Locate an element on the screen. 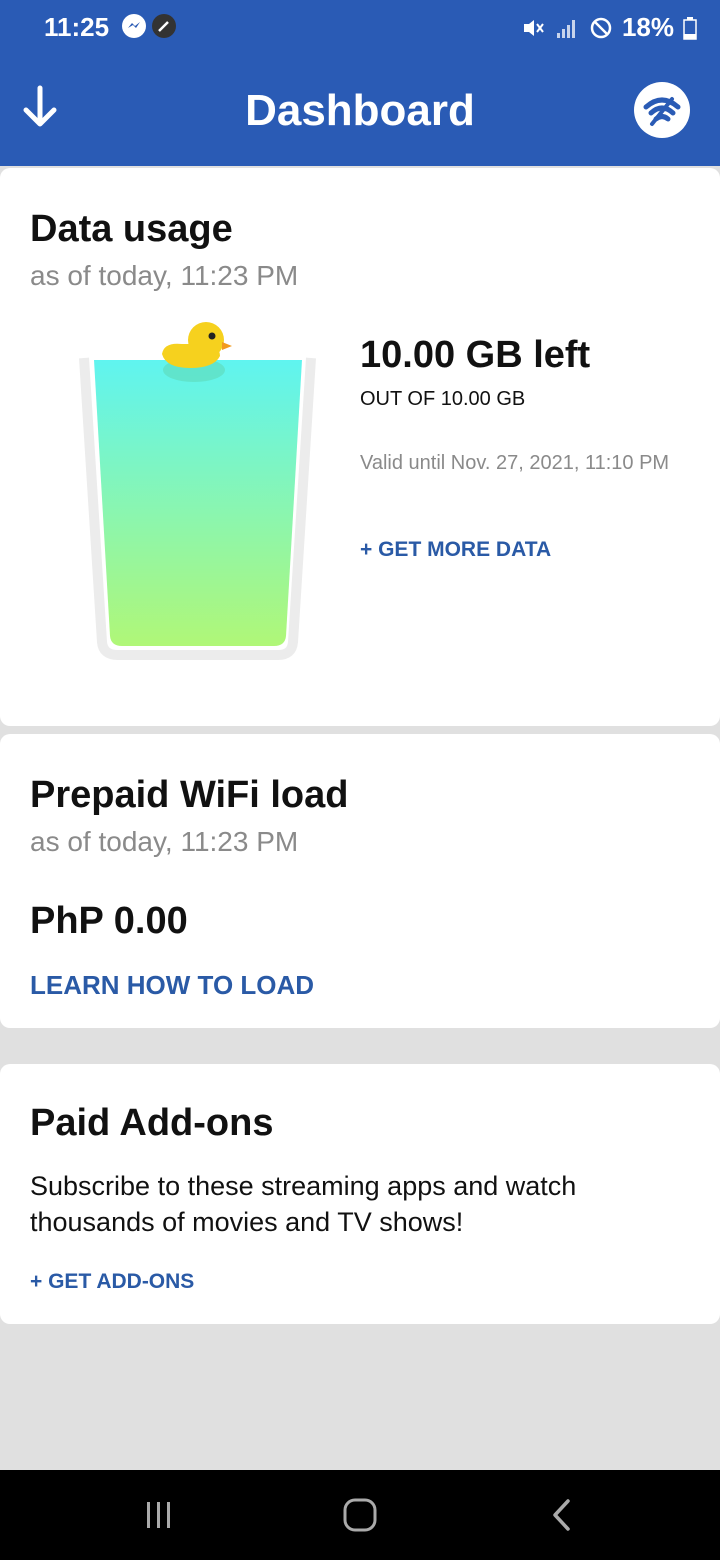  status-right: 18% is located at coordinates (609, 27).